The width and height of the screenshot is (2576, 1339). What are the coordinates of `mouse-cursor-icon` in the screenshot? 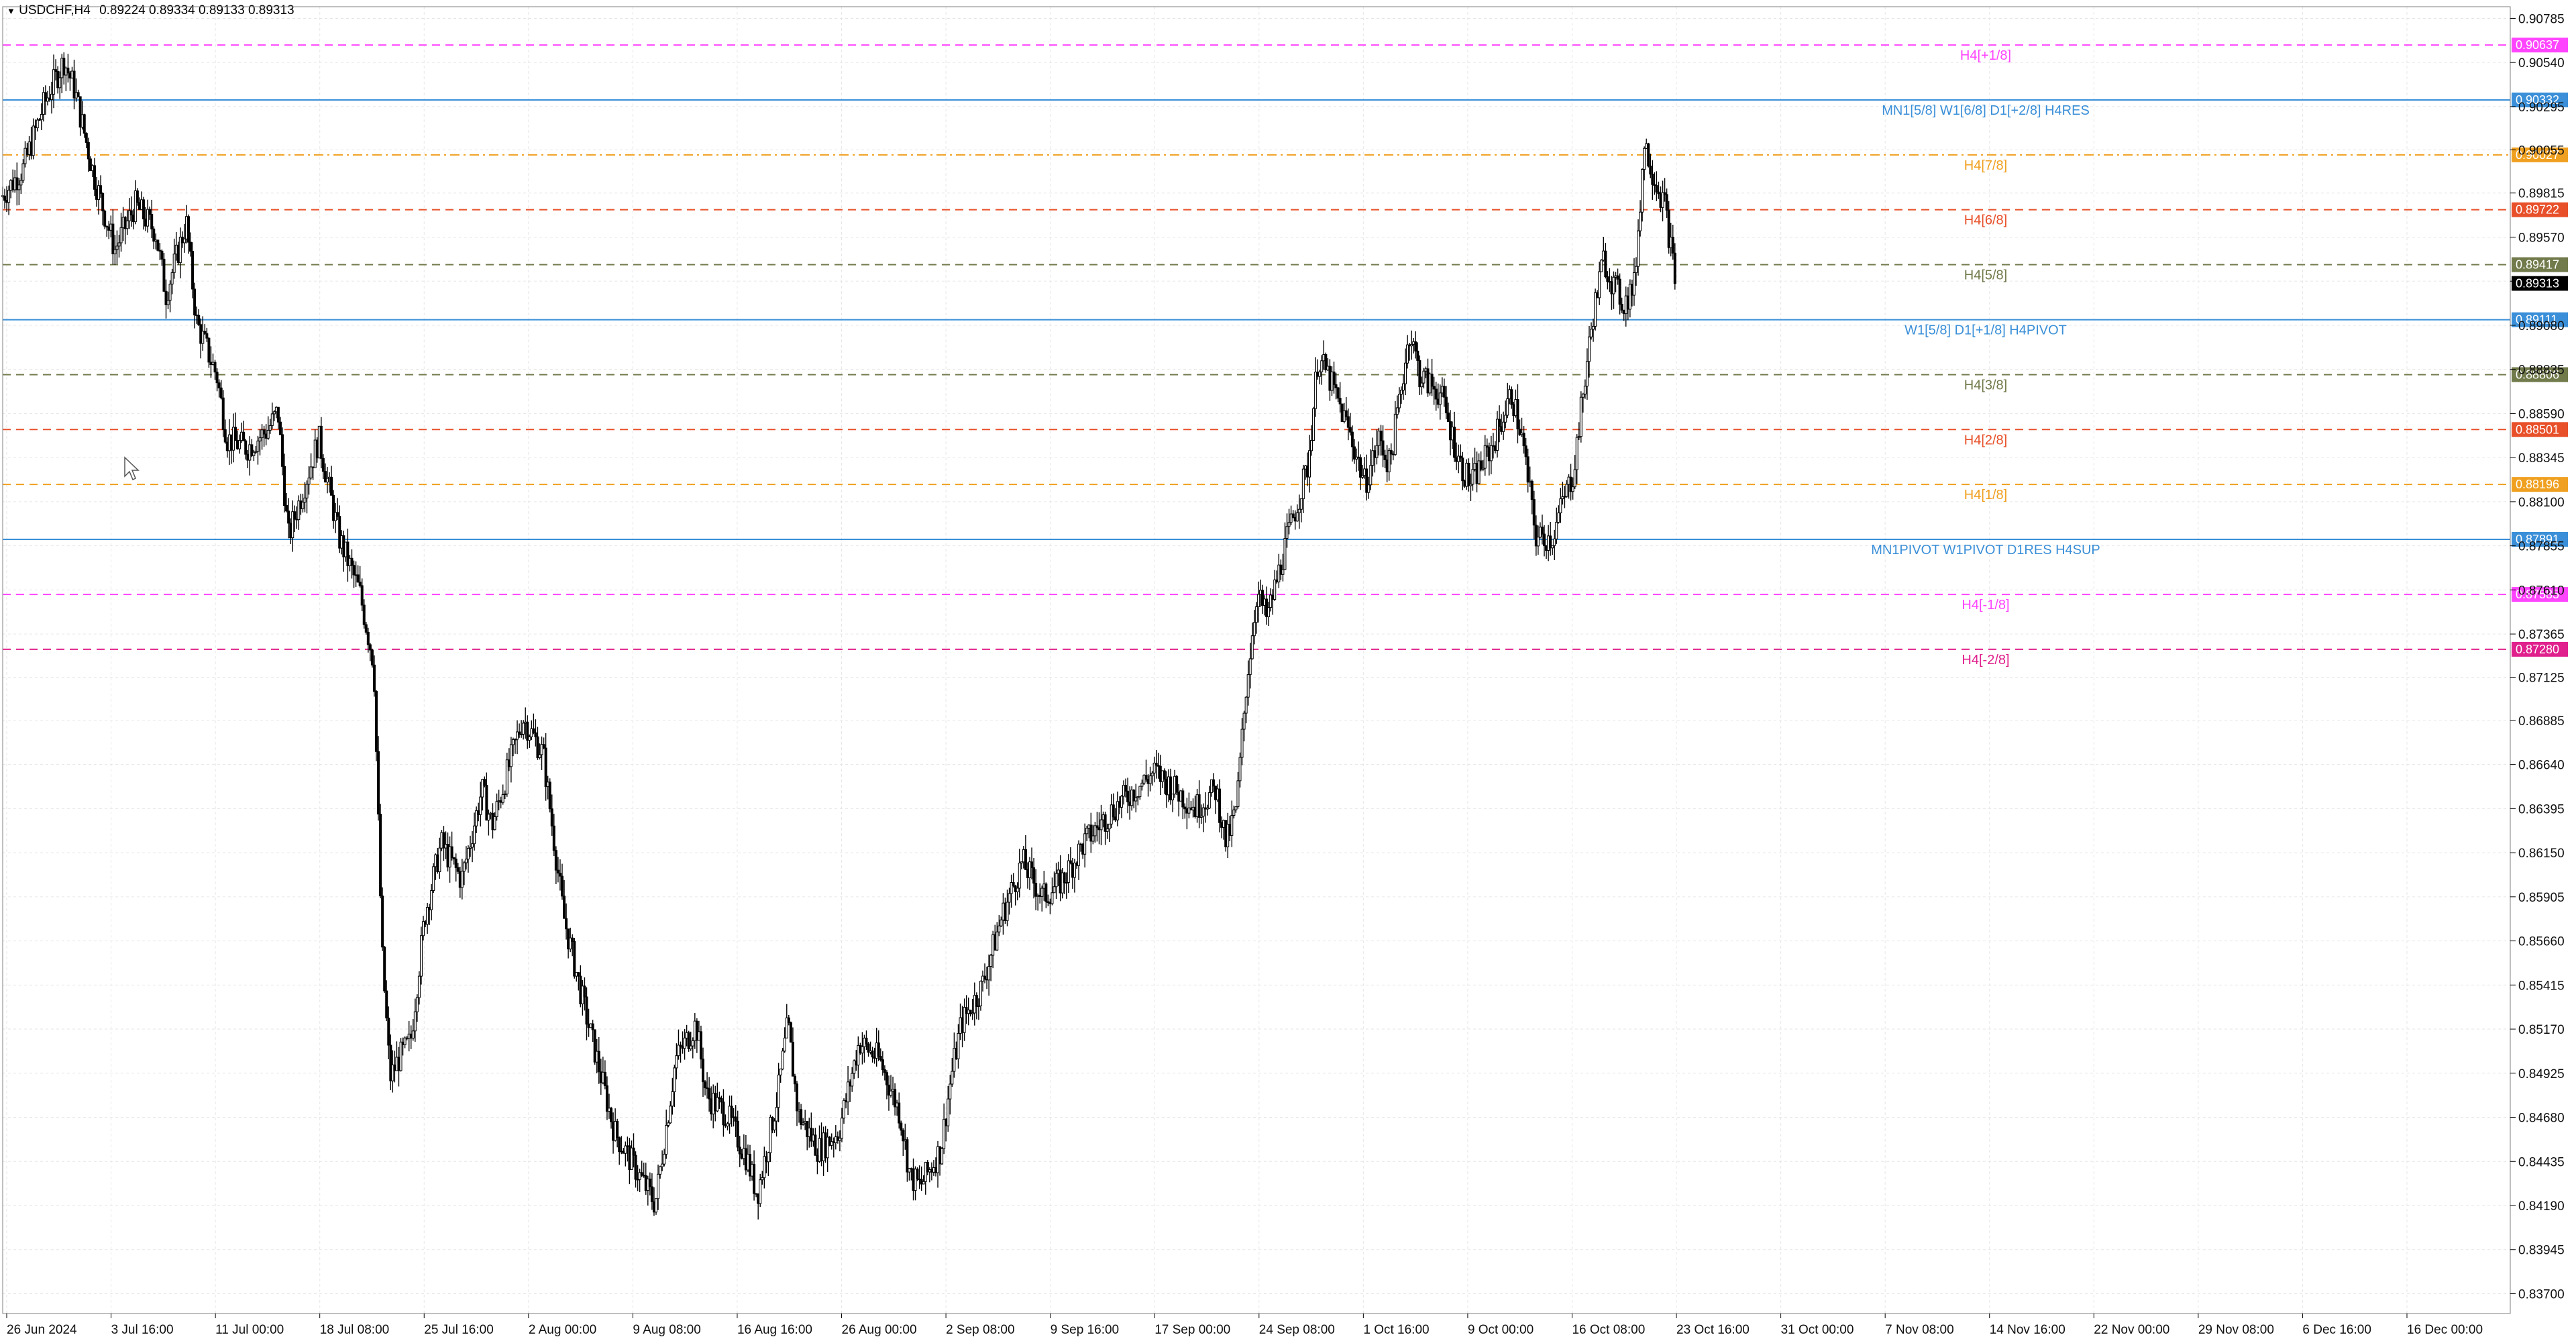 It's located at (132, 468).